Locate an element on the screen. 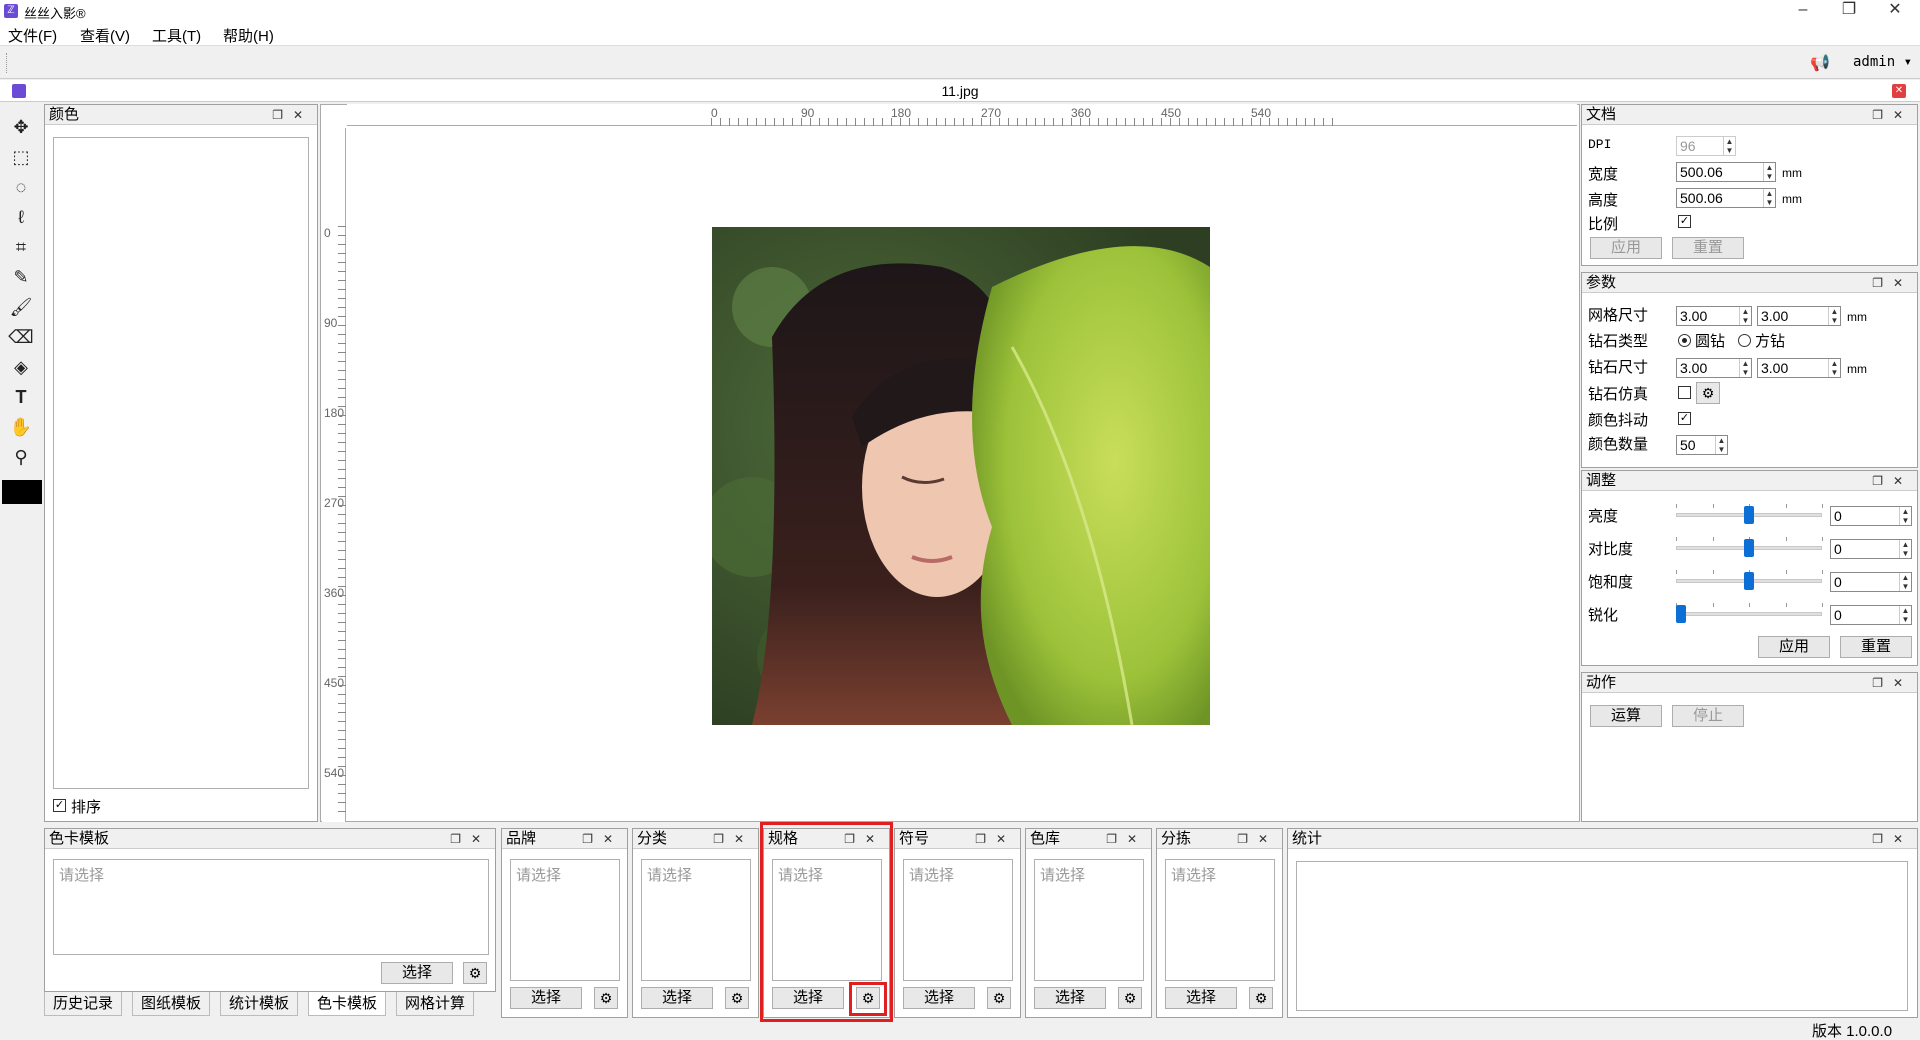  color-swatch is located at coordinates (22, 492).